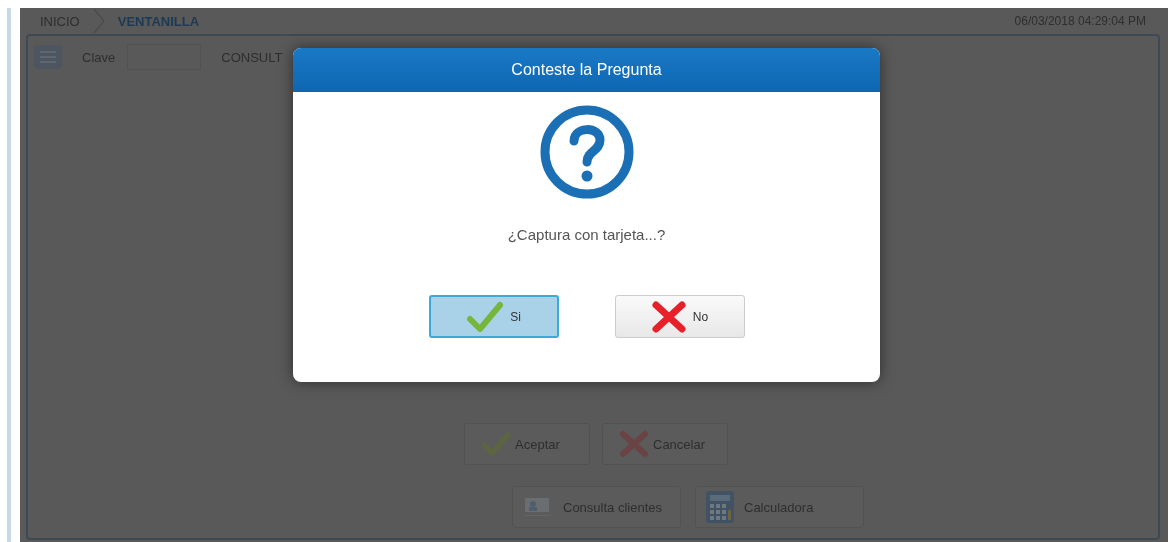 The height and width of the screenshot is (542, 1174). Describe the element at coordinates (720, 507) in the screenshot. I see `calculator-icon` at that location.